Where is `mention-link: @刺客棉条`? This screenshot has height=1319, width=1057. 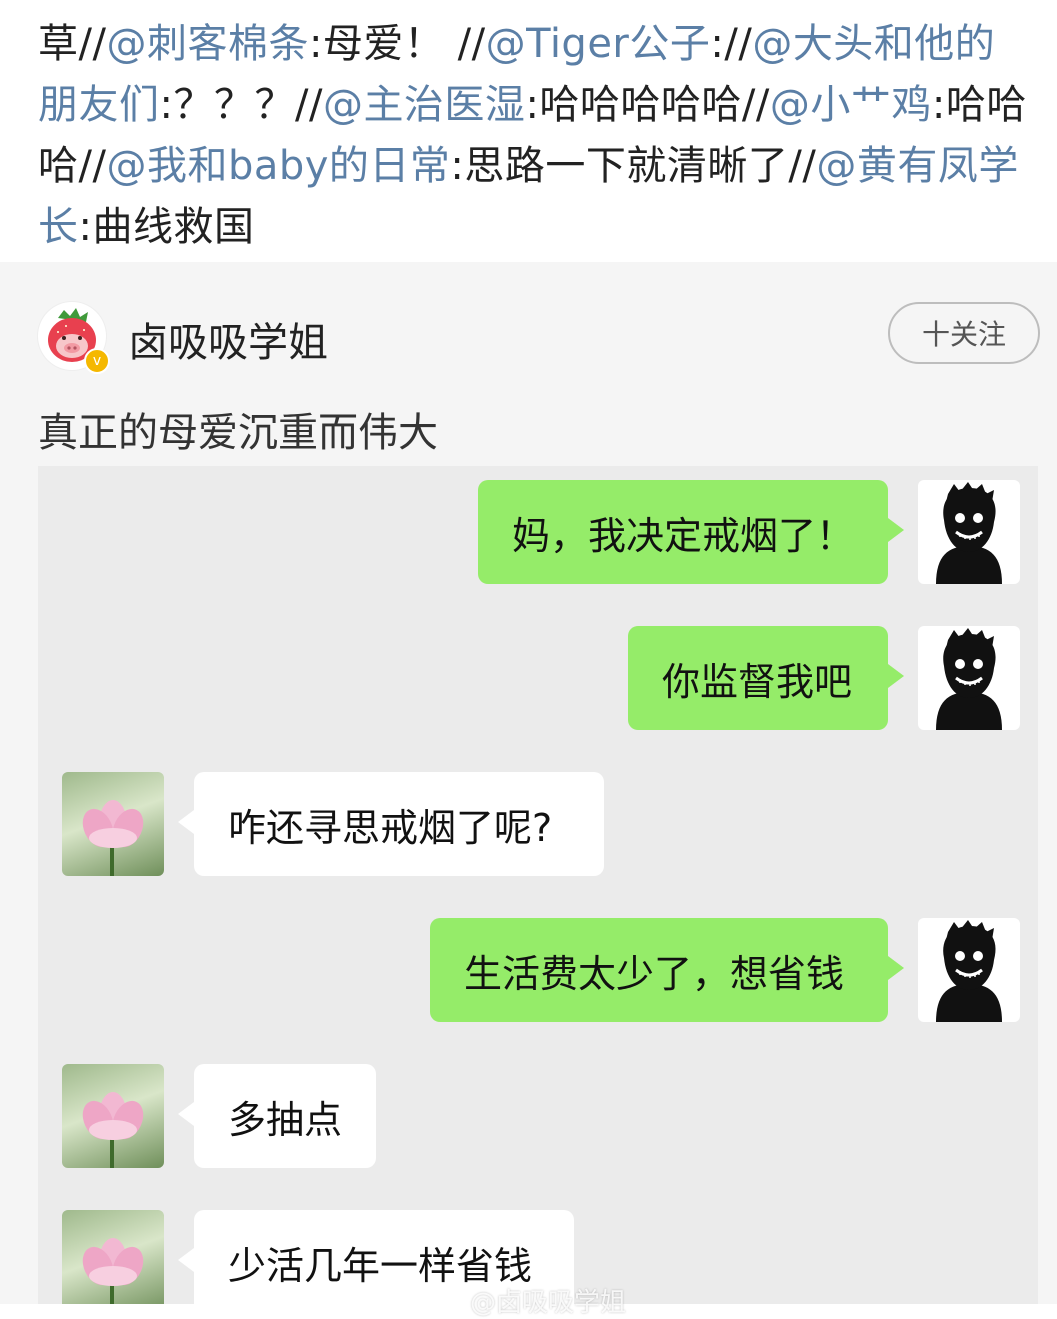 mention-link: @刺客棉条 is located at coordinates (207, 44).